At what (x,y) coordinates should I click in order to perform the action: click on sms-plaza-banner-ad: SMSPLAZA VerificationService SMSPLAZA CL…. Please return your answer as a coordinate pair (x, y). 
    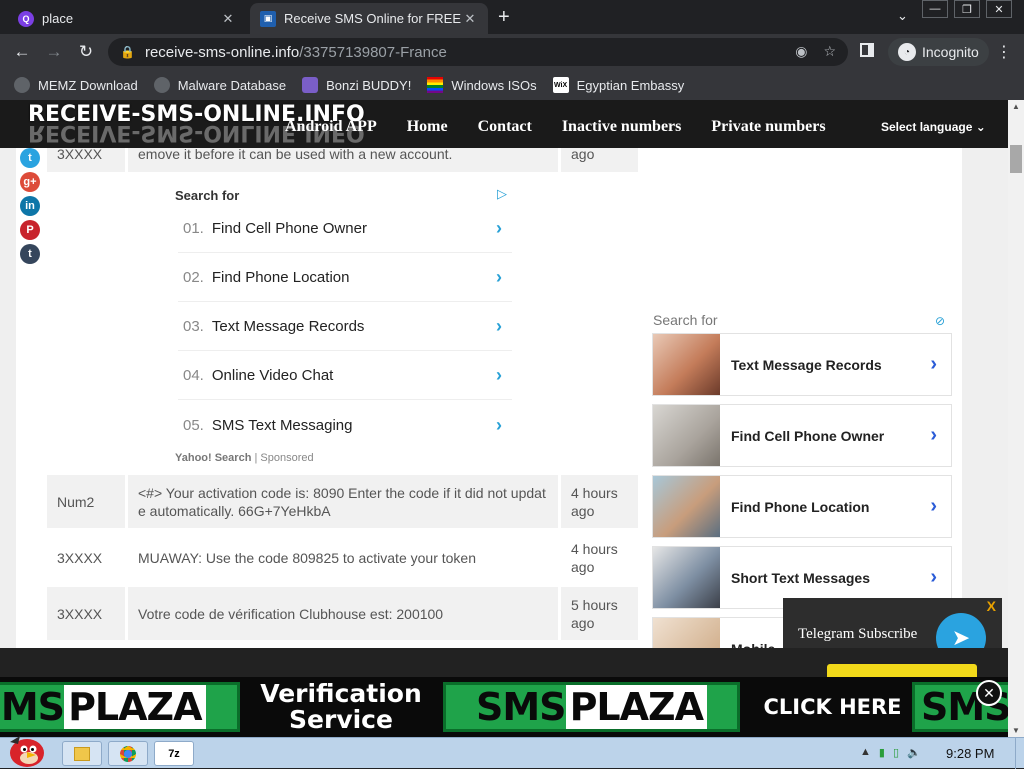
    Looking at the image, I should click on (512, 707).